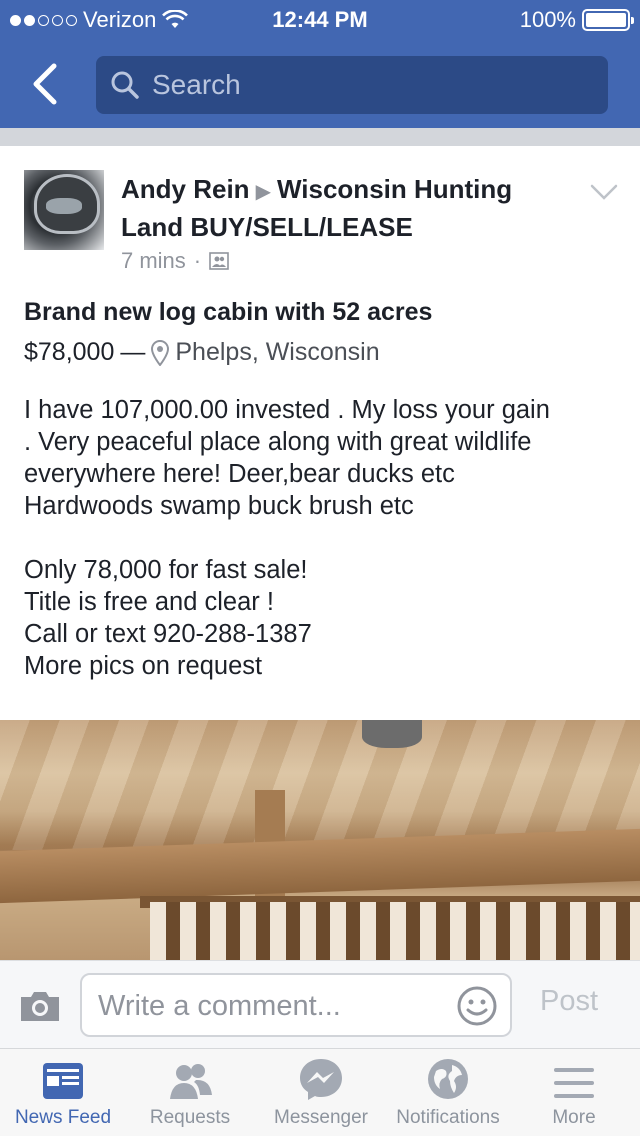  What do you see at coordinates (149, 602) in the screenshot?
I see `body-line: Title is free and clear !` at bounding box center [149, 602].